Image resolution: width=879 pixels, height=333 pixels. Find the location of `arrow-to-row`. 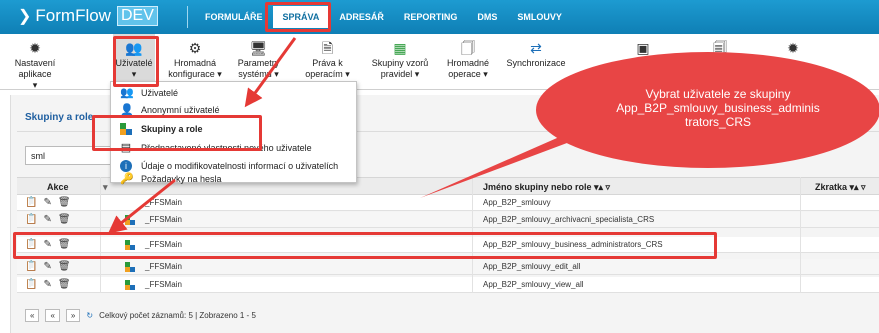

arrow-to-row is located at coordinates (141, 206).